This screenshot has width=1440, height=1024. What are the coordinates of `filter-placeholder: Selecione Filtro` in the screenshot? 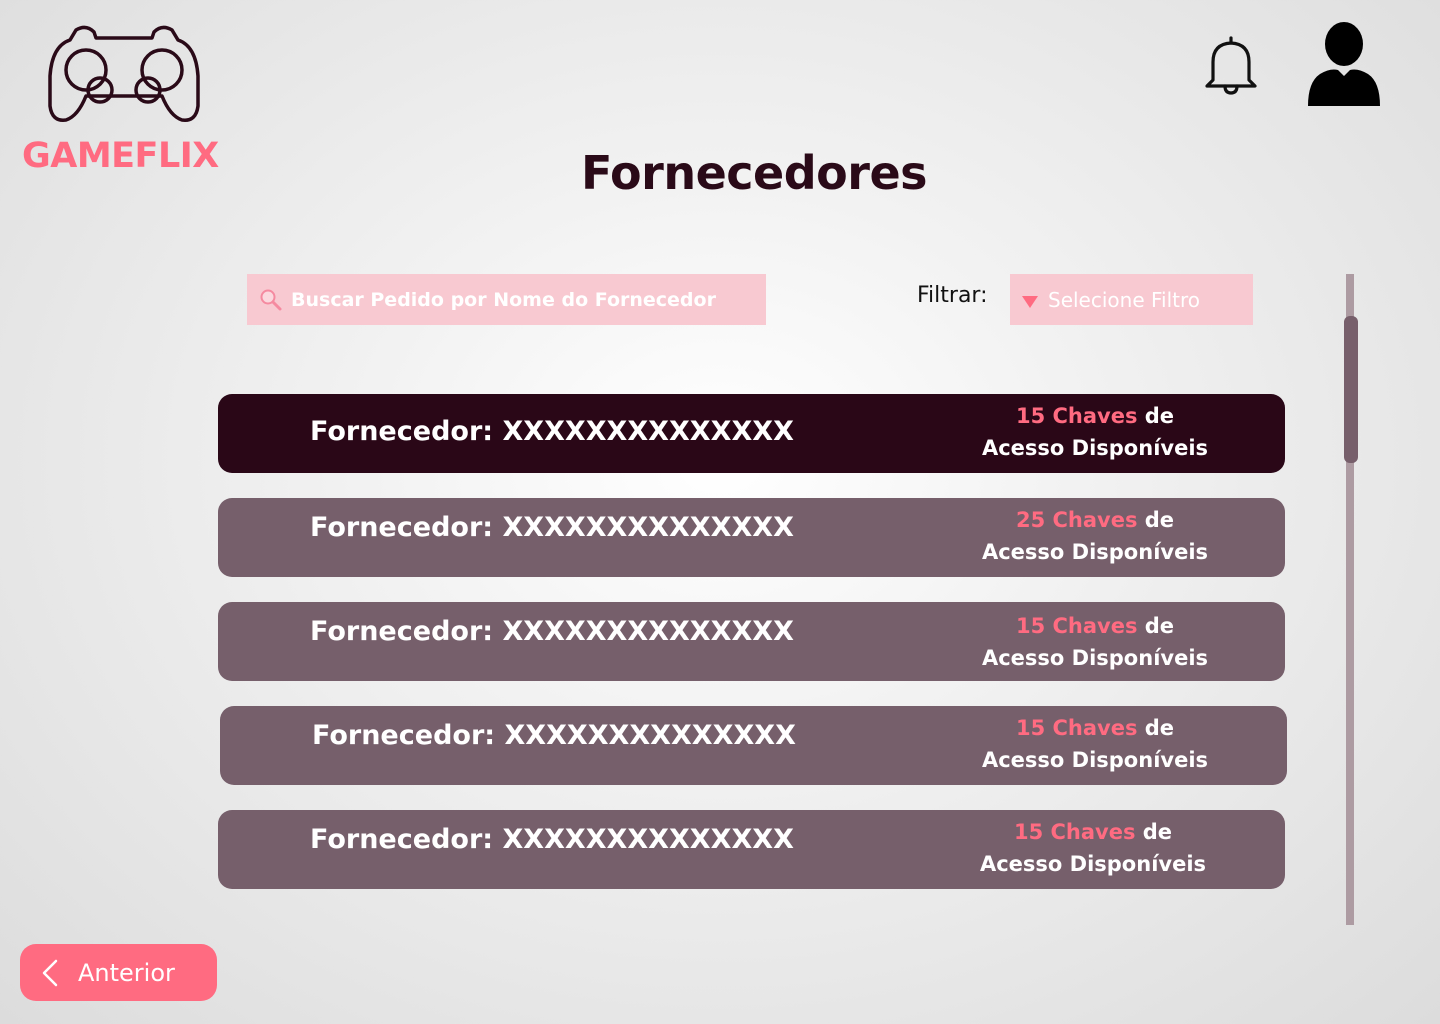 It's located at (1124, 299).